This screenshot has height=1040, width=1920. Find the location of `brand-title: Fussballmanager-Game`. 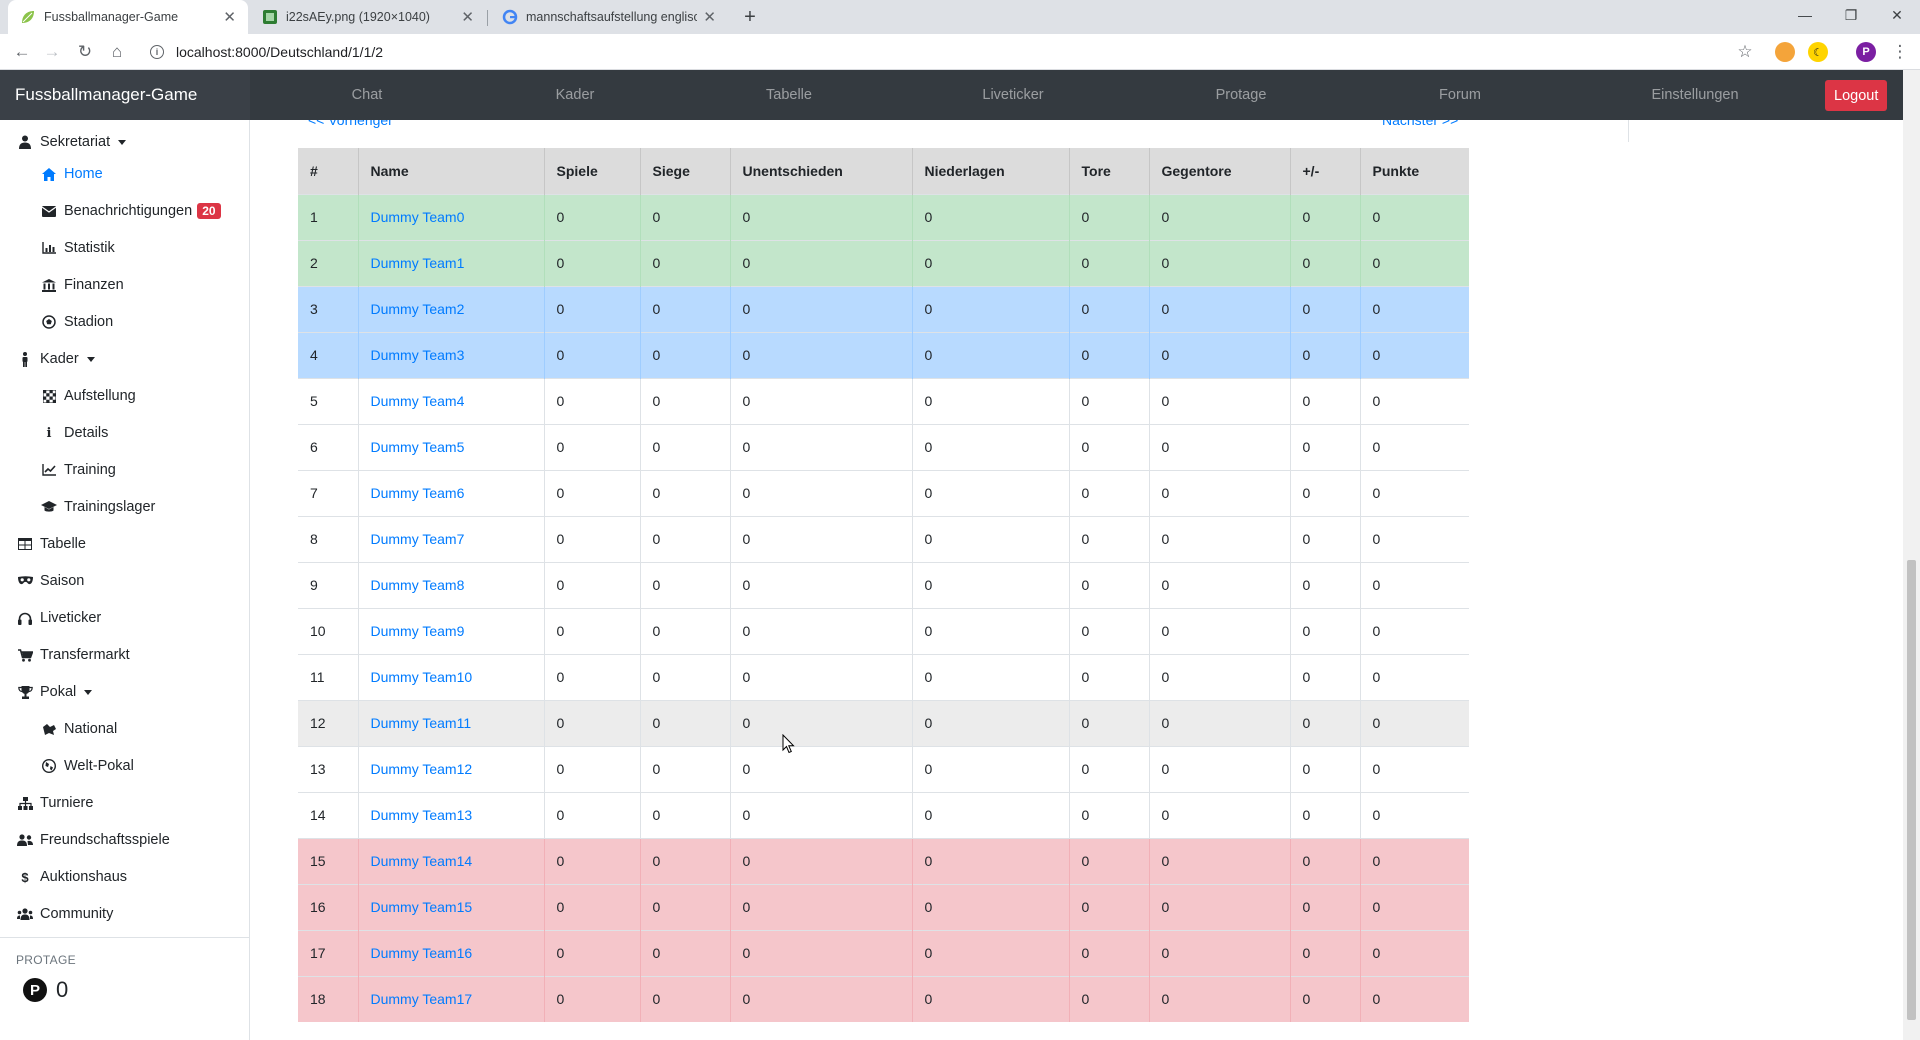

brand-title: Fussballmanager-Game is located at coordinates (125, 95).